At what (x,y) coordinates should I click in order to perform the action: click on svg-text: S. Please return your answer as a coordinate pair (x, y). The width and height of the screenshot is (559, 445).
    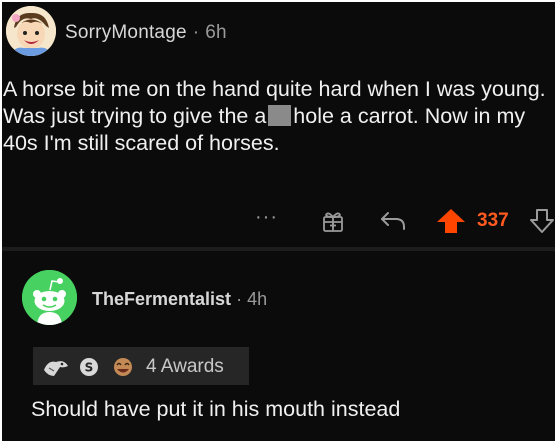
    Looking at the image, I should click on (89, 368).